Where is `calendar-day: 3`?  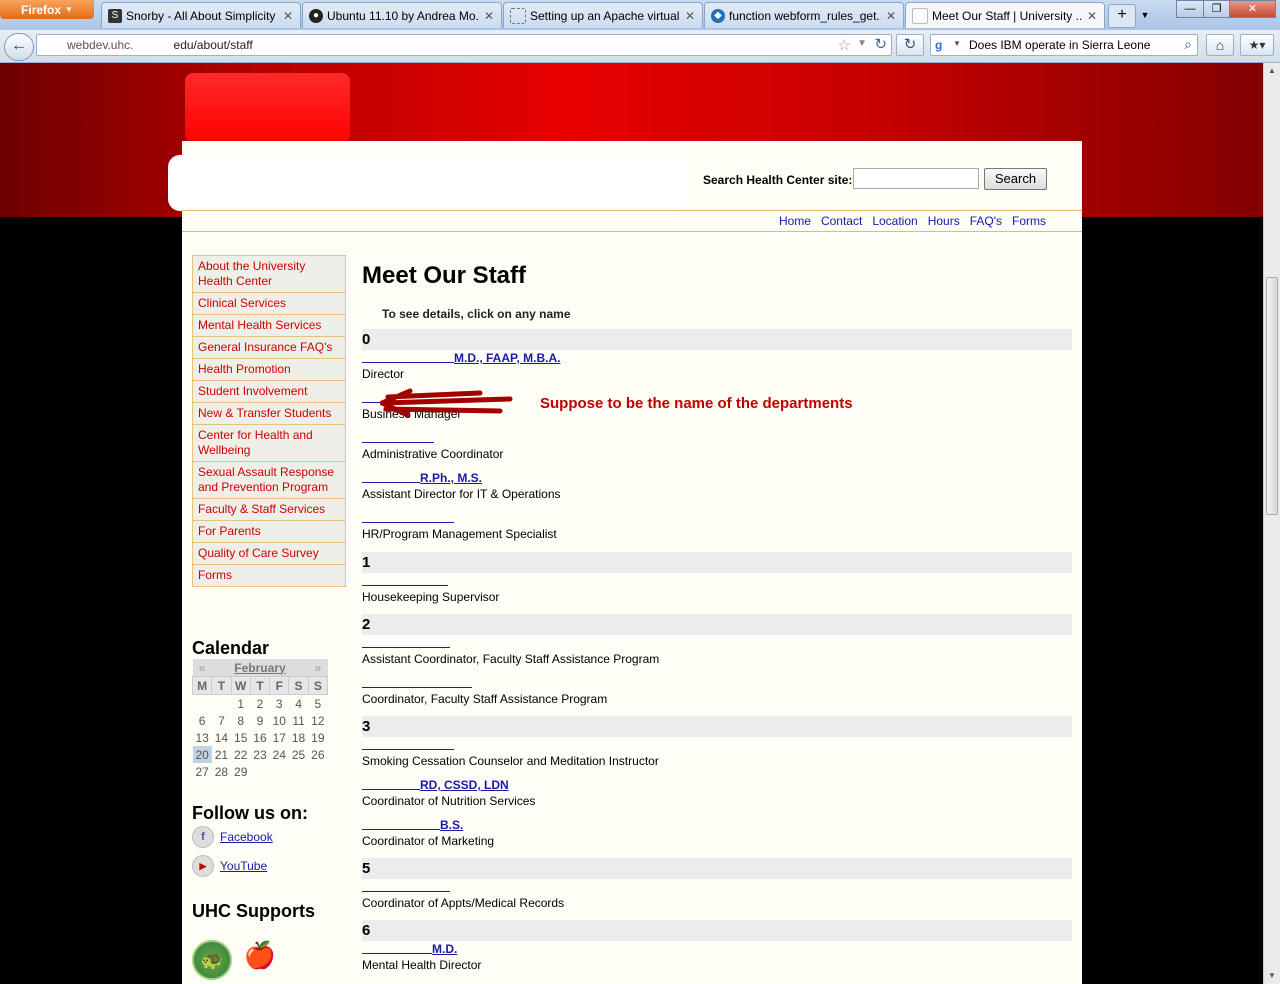 calendar-day: 3 is located at coordinates (279, 704).